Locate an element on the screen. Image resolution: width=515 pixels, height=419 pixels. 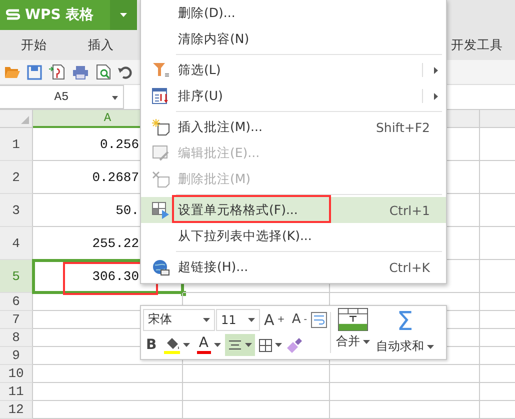
cell-value: 255.22 is located at coordinates (115, 243).